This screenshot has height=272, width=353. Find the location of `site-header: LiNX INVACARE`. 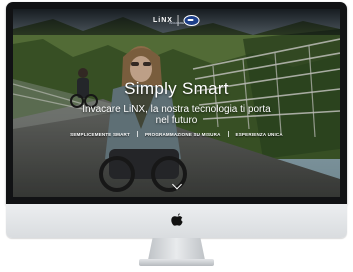

site-header: LiNX INVACARE is located at coordinates (176, 22).